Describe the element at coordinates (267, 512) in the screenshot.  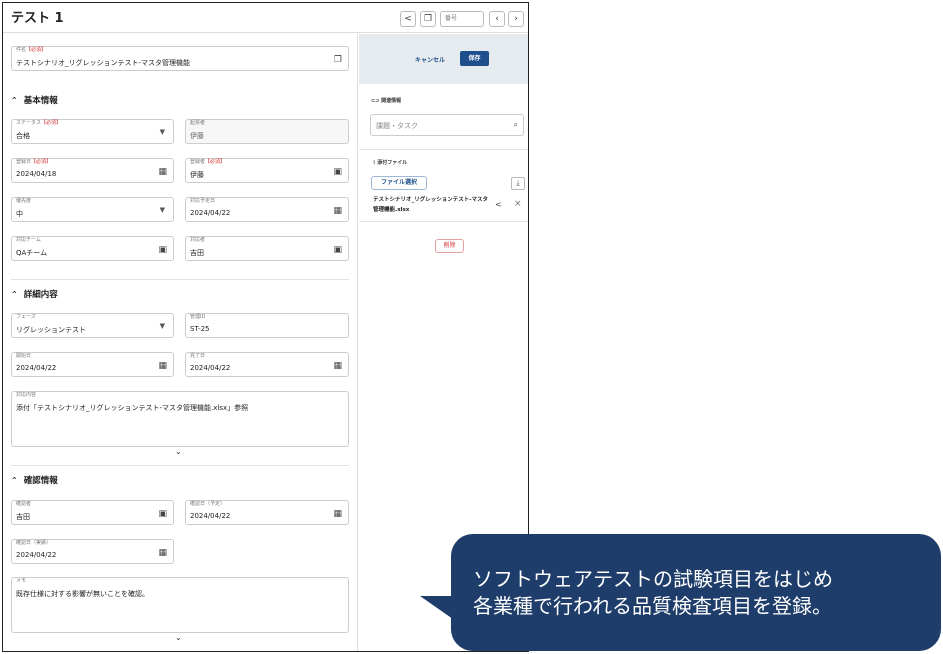
I see `planned-date-field: 確認日（予定） 2024/04/22 ▦` at that location.